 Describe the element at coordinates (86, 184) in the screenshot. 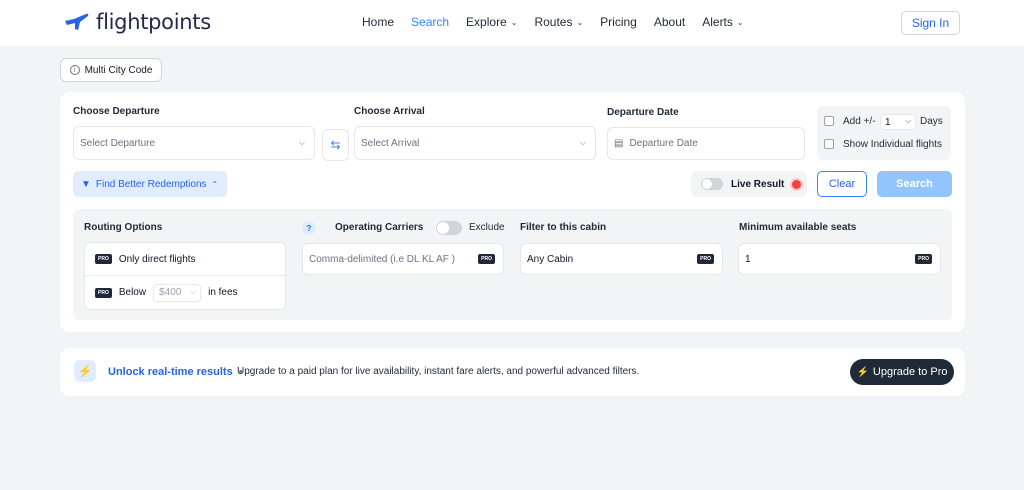

I see `filter-icon: ▼` at that location.